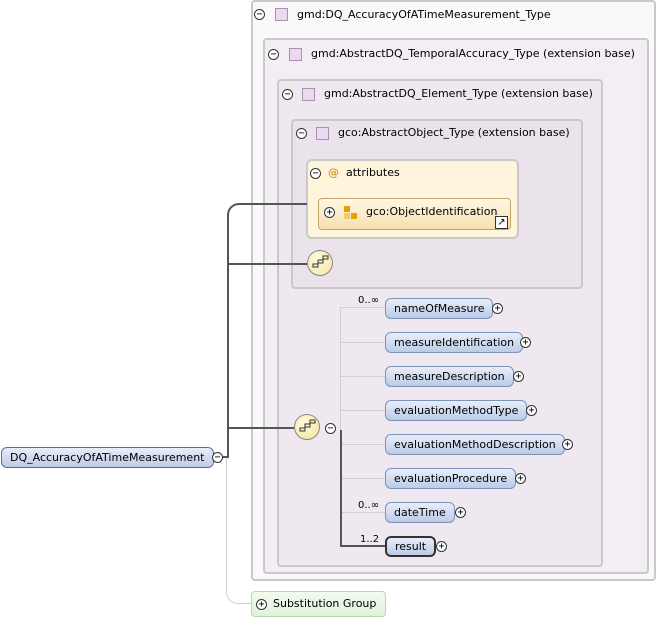  Describe the element at coordinates (454, 342) in the screenshot. I see `element-measureIdentification: measureIdentification` at that location.